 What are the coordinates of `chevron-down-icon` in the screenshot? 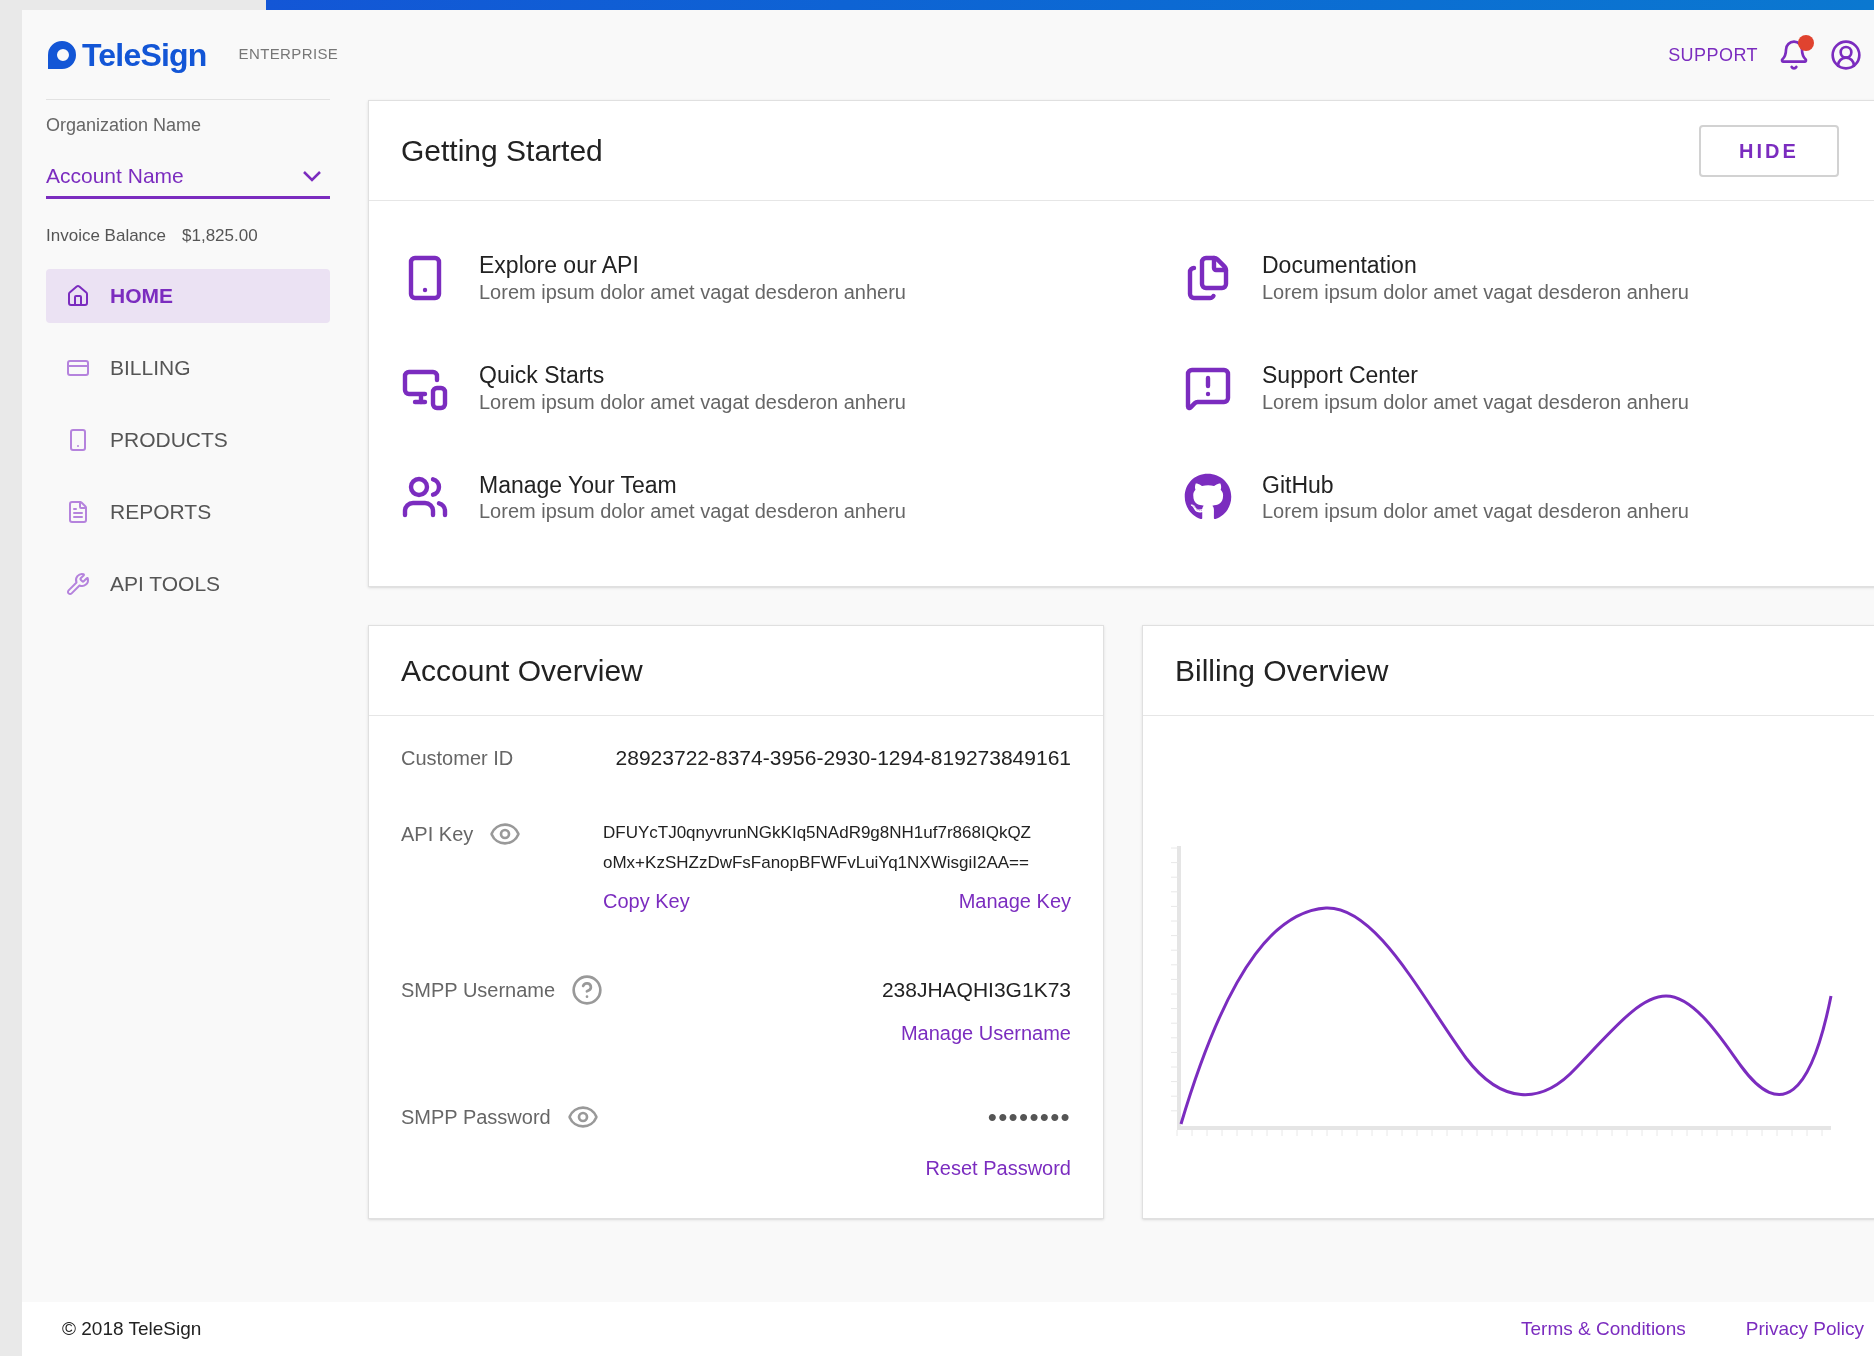 It's located at (312, 175).